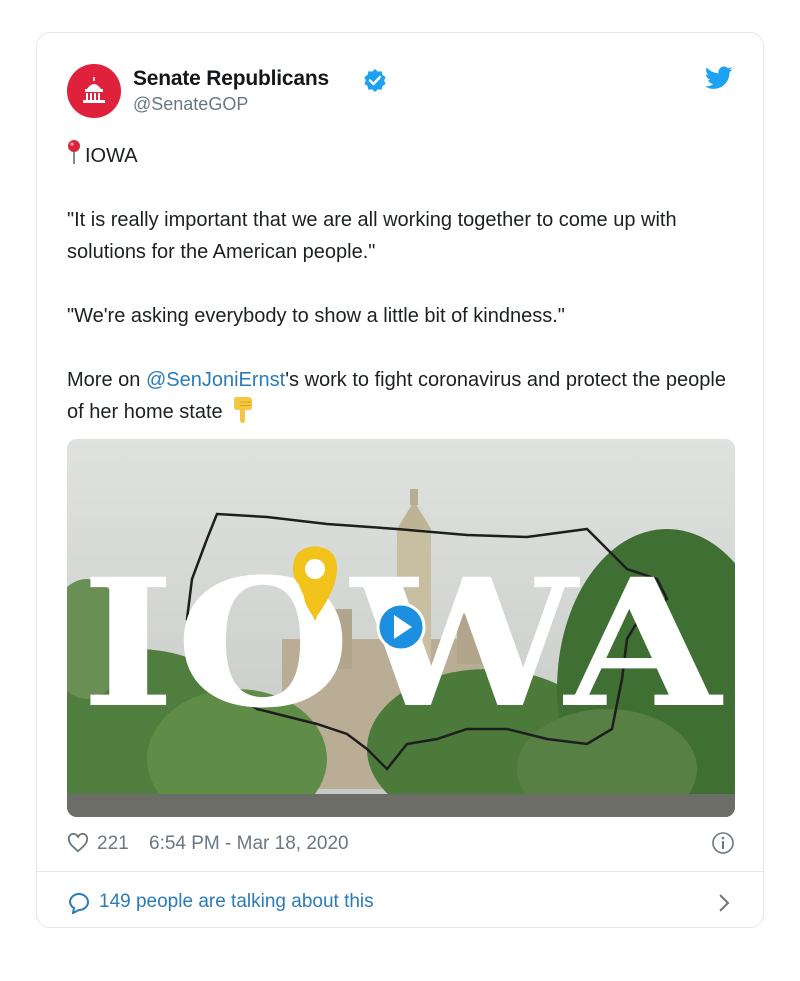  What do you see at coordinates (401, 902) in the screenshot?
I see `conversation-link: 149 people are talking about this` at bounding box center [401, 902].